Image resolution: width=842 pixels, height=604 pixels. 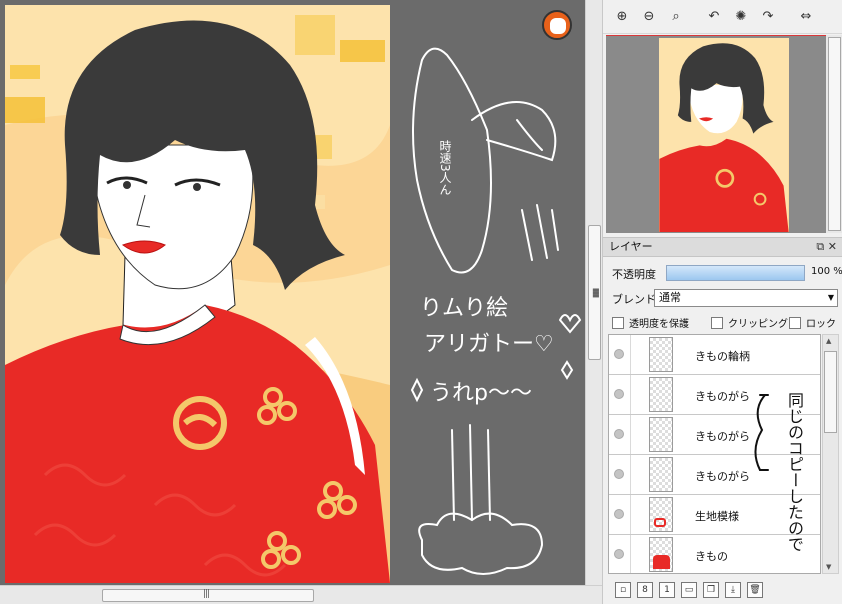 What do you see at coordinates (821, 324) in the screenshot?
I see `lock-label: ロック` at bounding box center [821, 324].